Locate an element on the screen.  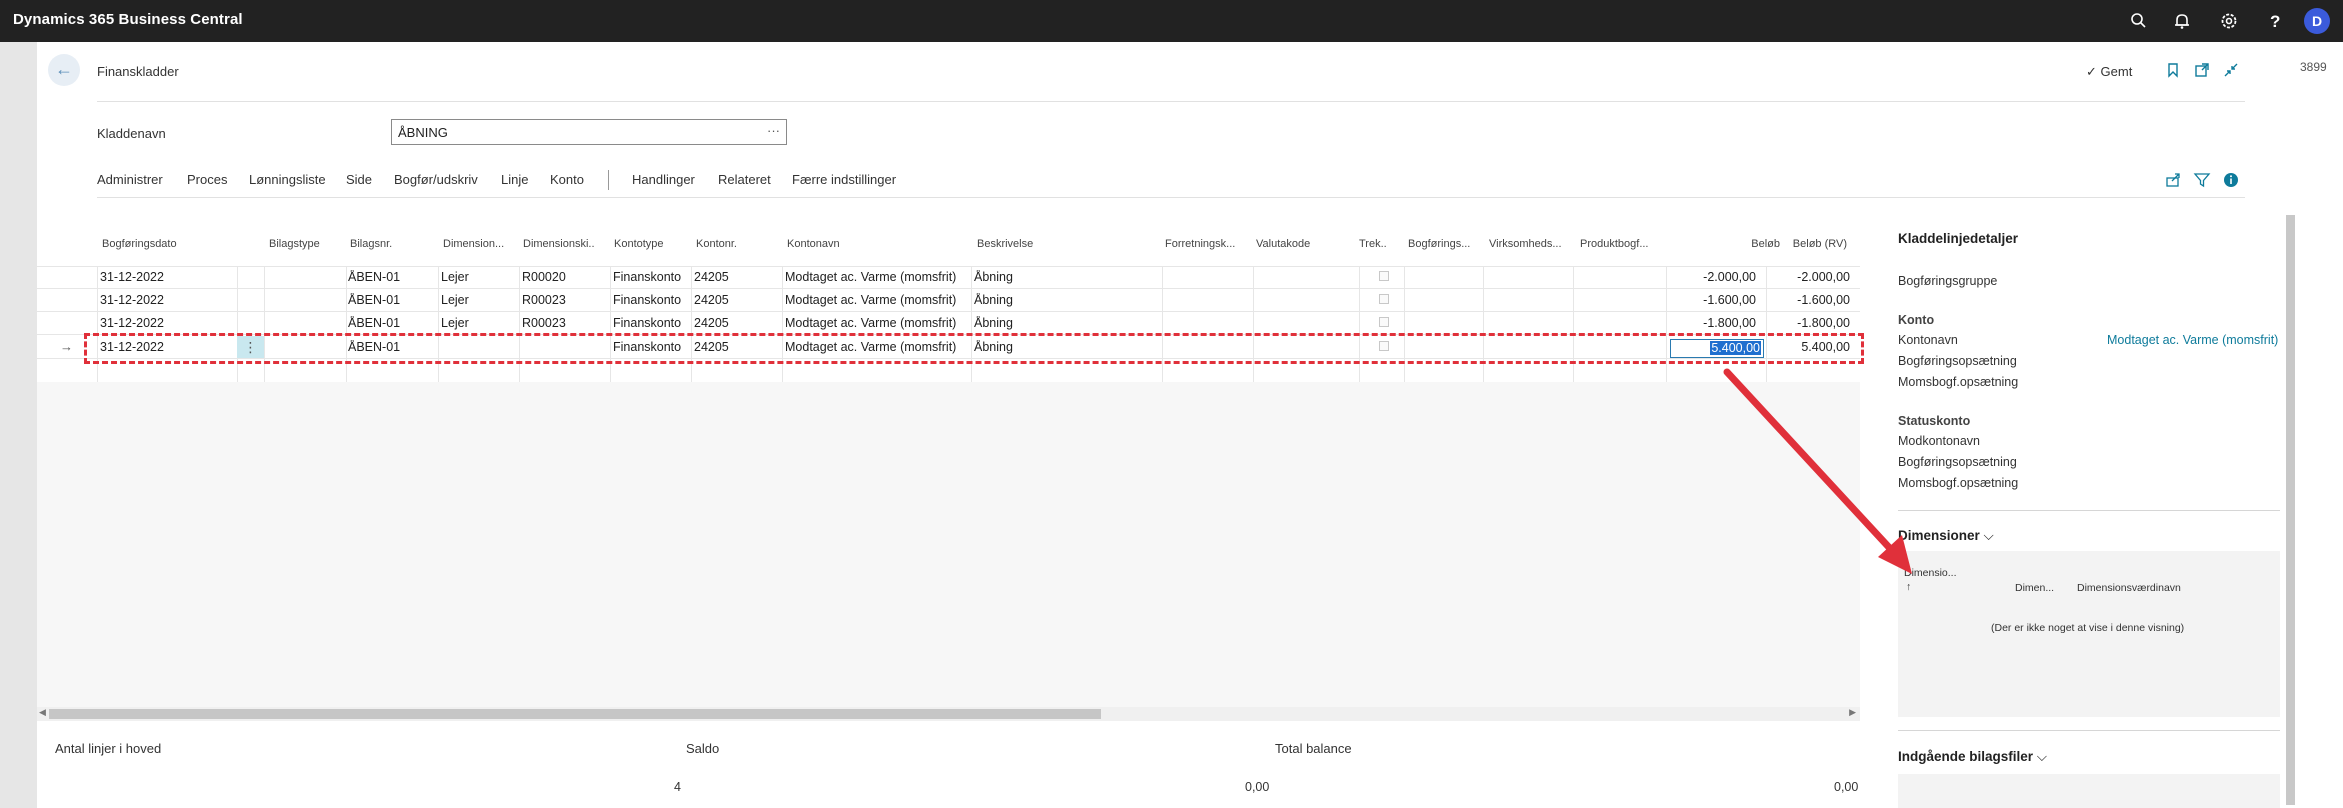
avatar: D is located at coordinates (2317, 21).